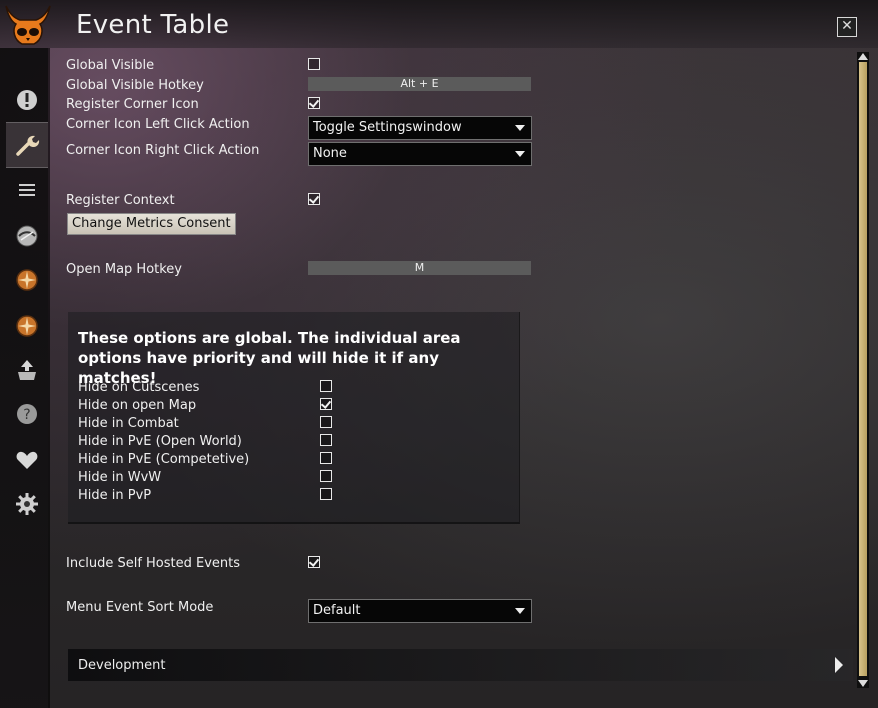 The image size is (878, 708). Describe the element at coordinates (128, 423) in the screenshot. I see `hide-option-label: Hide in Combat` at that location.